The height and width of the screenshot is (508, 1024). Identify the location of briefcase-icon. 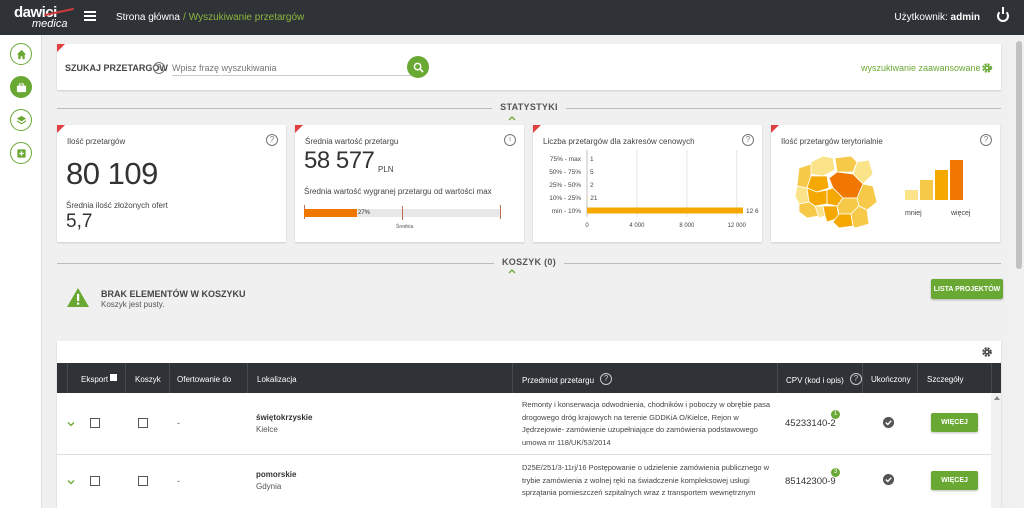
(21, 87).